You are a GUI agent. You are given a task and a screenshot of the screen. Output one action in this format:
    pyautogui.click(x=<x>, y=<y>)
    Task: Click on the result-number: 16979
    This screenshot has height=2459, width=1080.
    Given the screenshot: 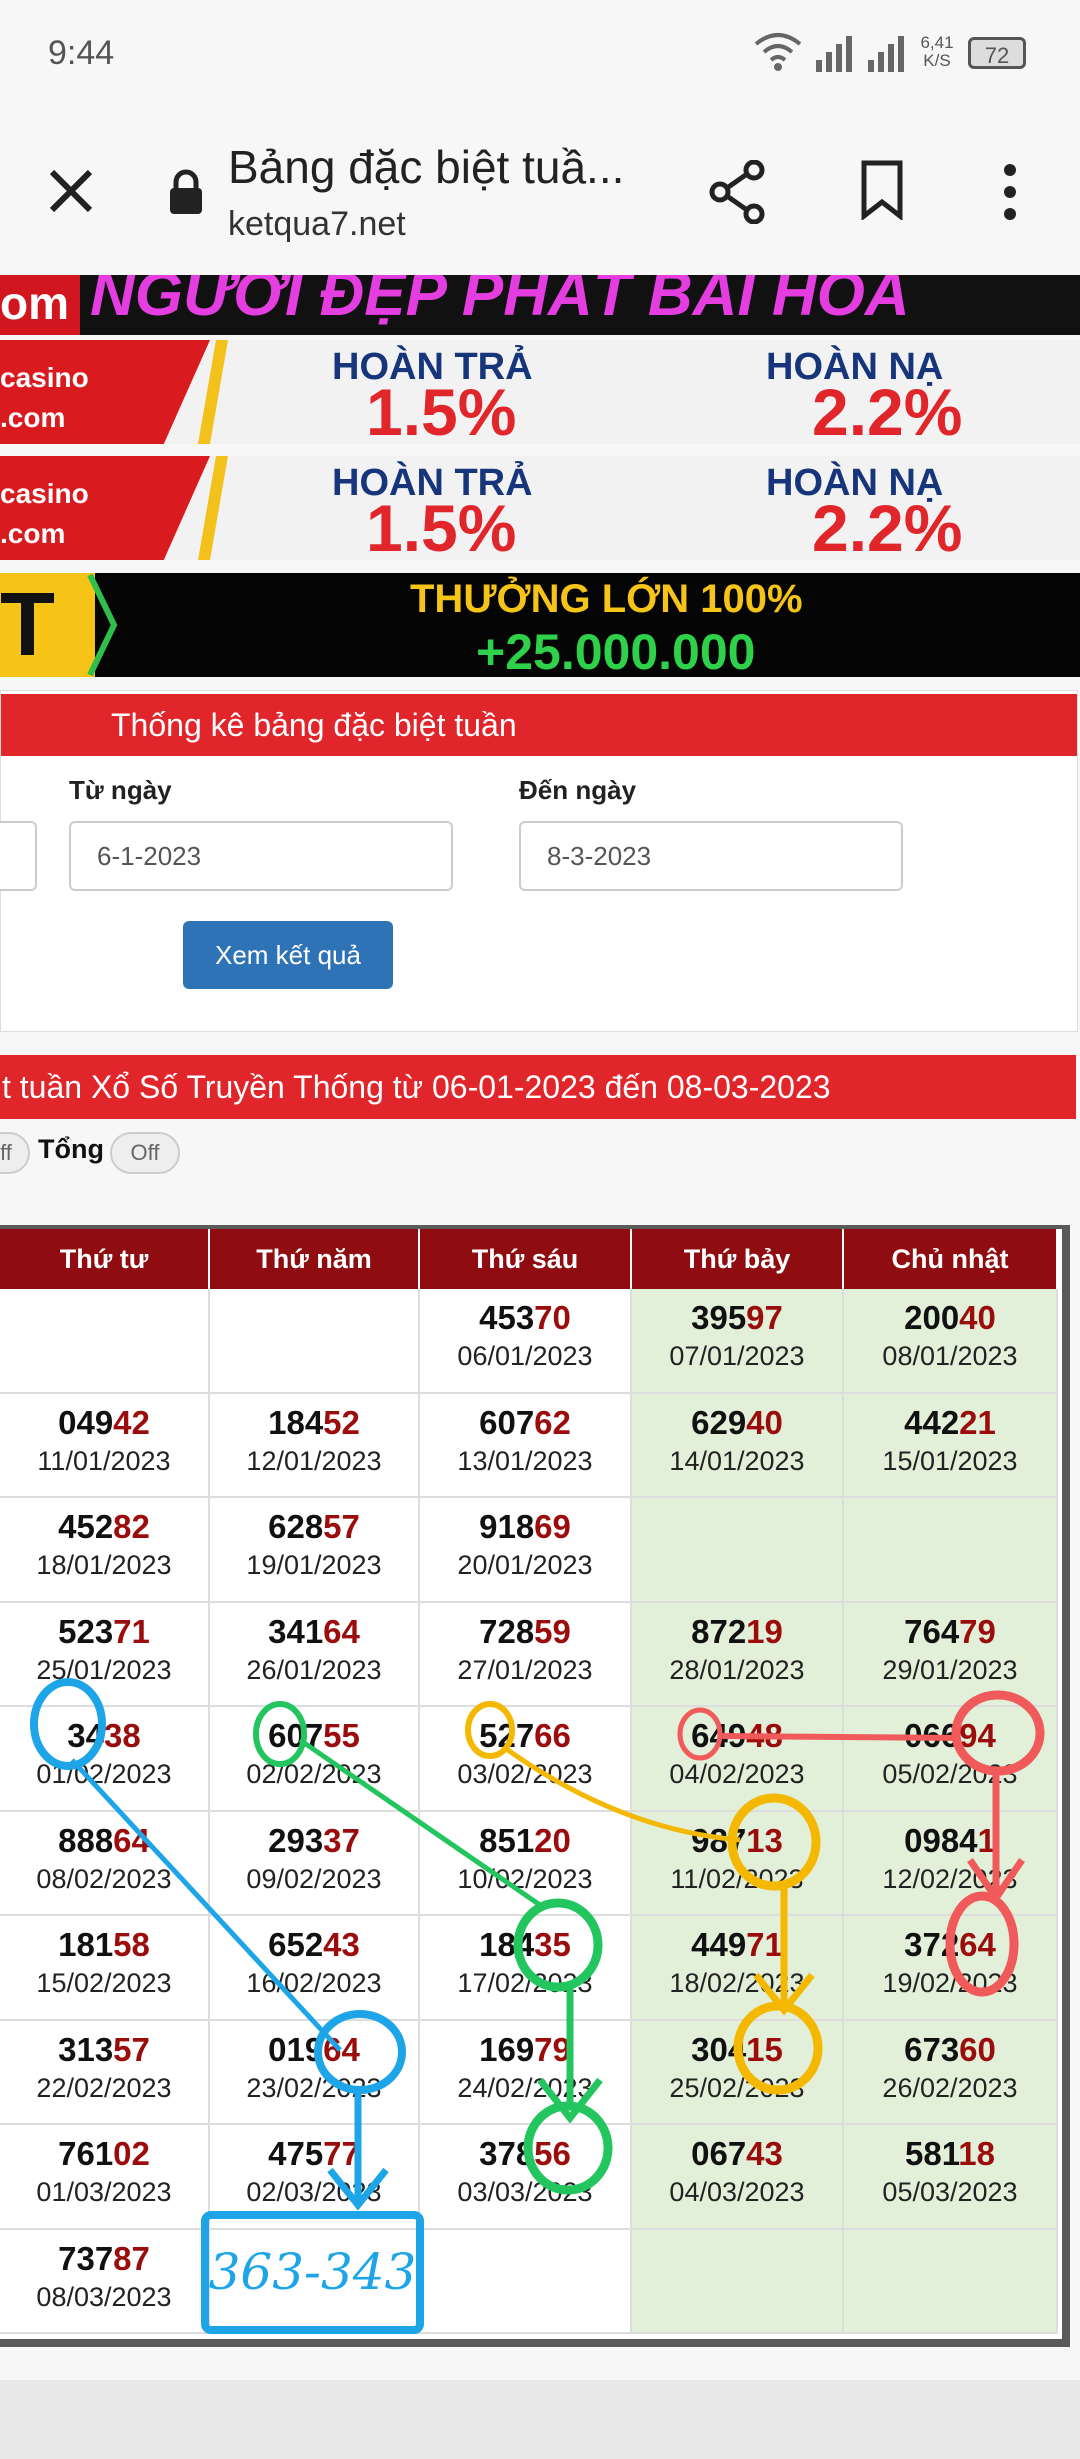 What is the action you would take?
    pyautogui.click(x=525, y=2050)
    